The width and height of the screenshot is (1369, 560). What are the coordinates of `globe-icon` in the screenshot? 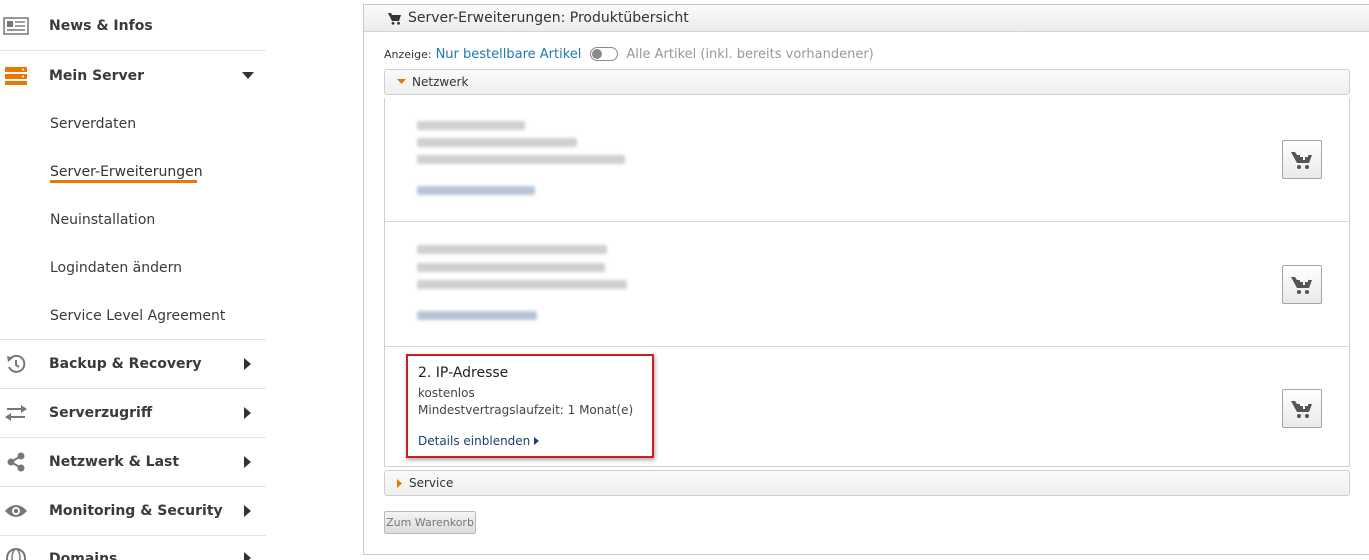 It's located at (16, 553).